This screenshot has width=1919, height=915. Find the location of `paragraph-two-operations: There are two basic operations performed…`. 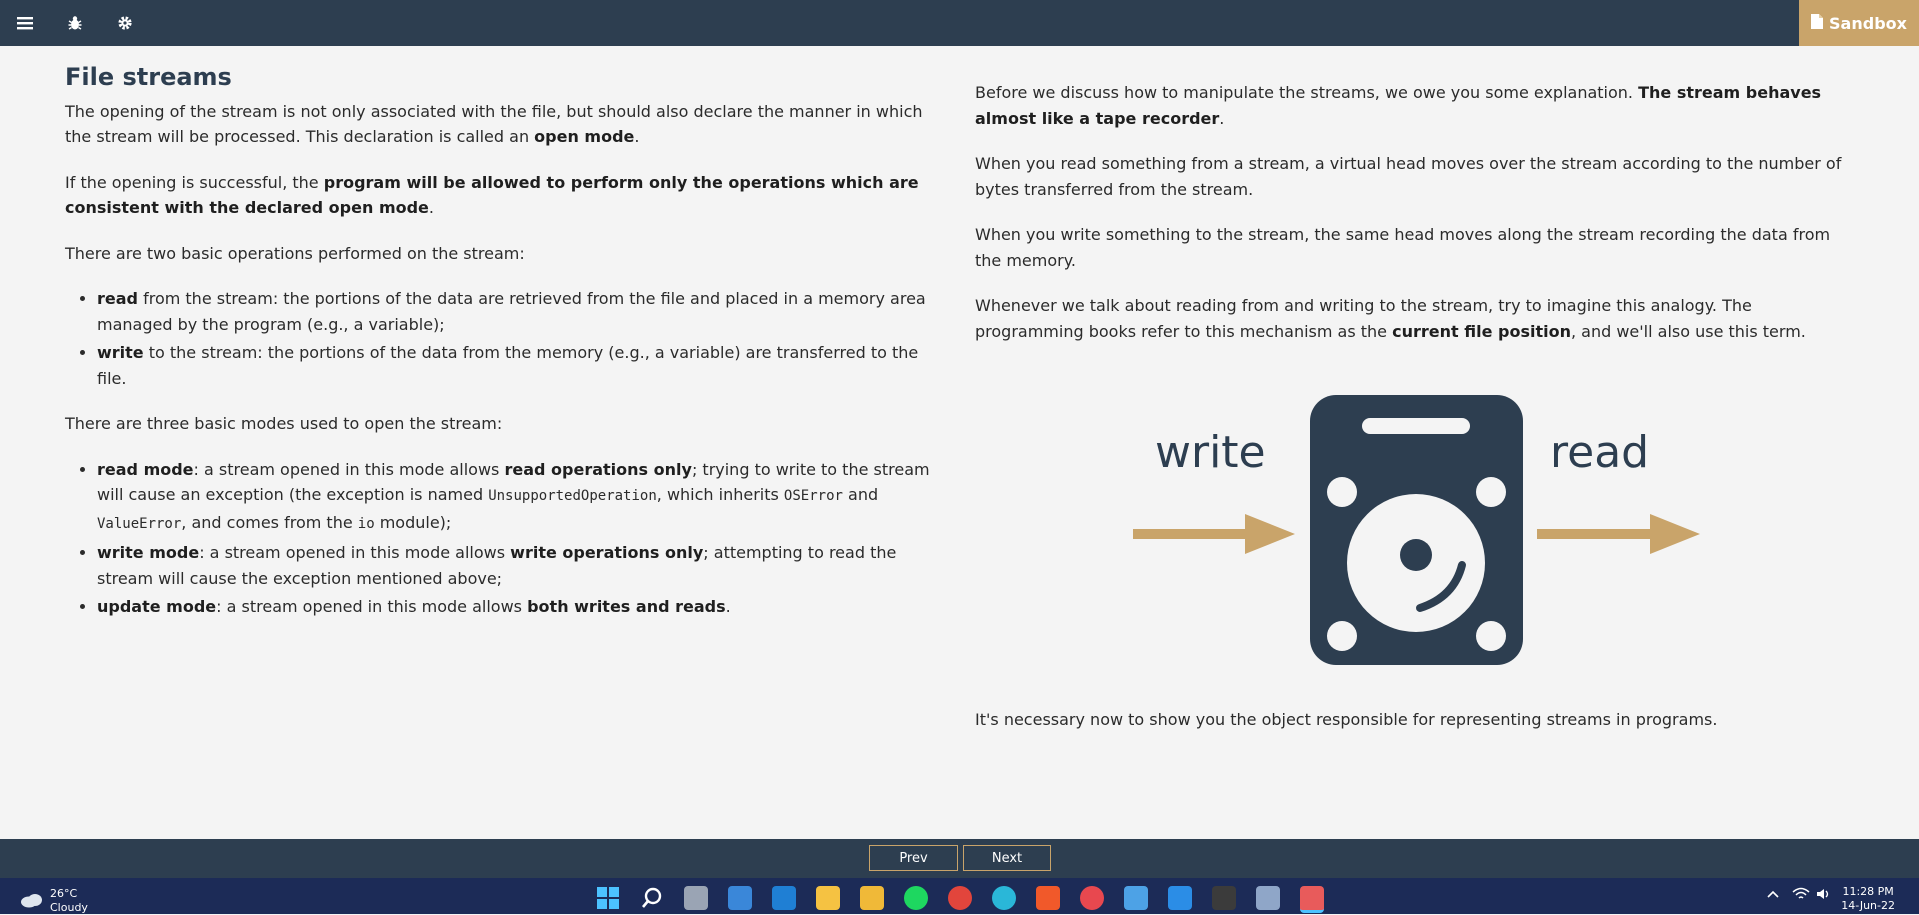

paragraph-two-operations: There are two basic operations performed… is located at coordinates (295, 253).